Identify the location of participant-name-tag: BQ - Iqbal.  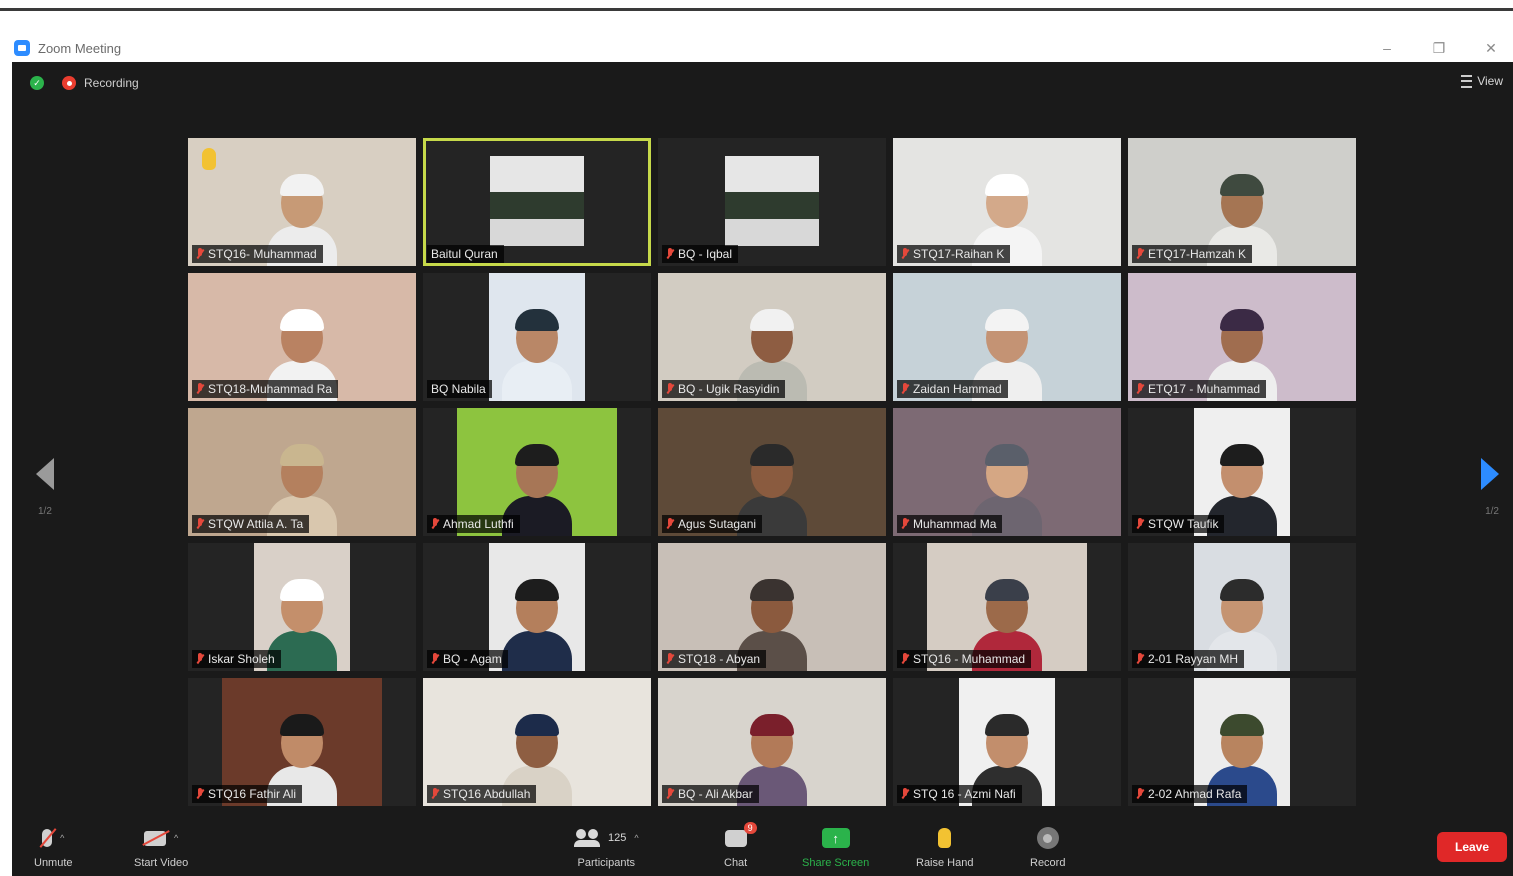
(700, 254).